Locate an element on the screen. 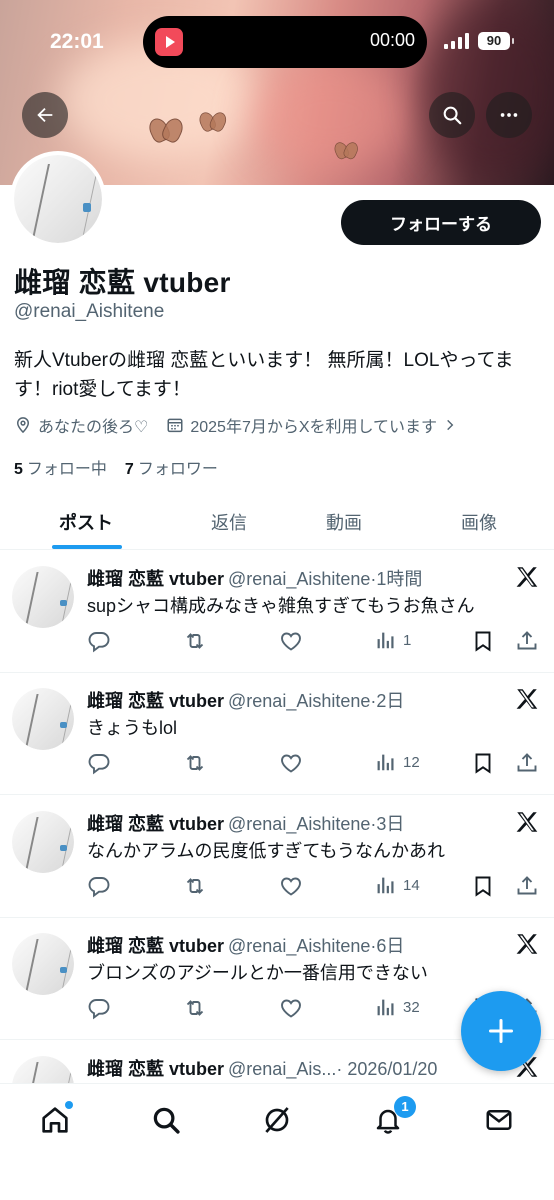 The height and width of the screenshot is (1200, 554). recording-timer: 00:00 is located at coordinates (392, 40).